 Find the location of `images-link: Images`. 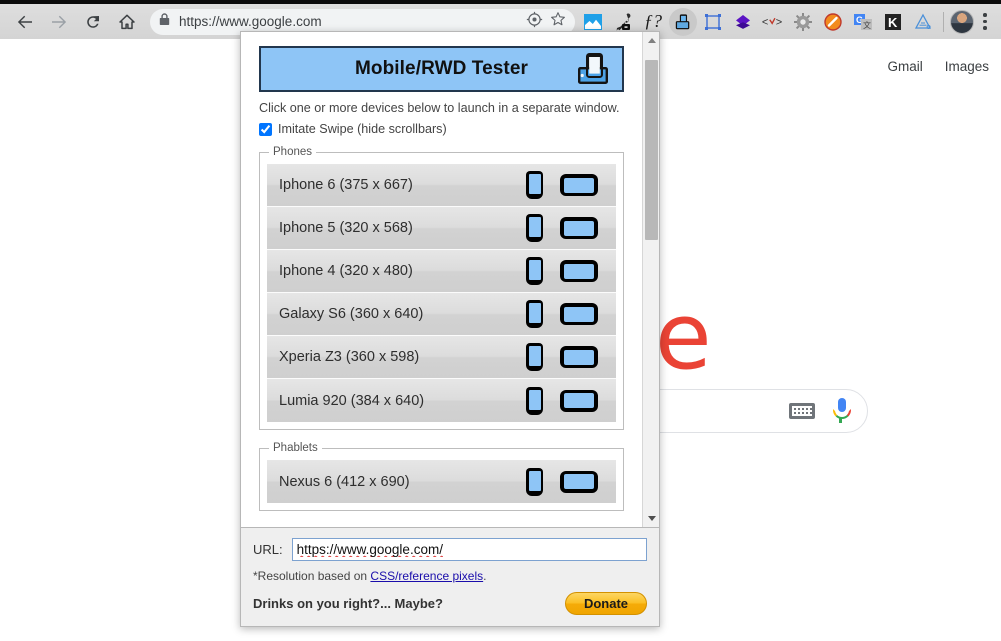

images-link: Images is located at coordinates (967, 66).